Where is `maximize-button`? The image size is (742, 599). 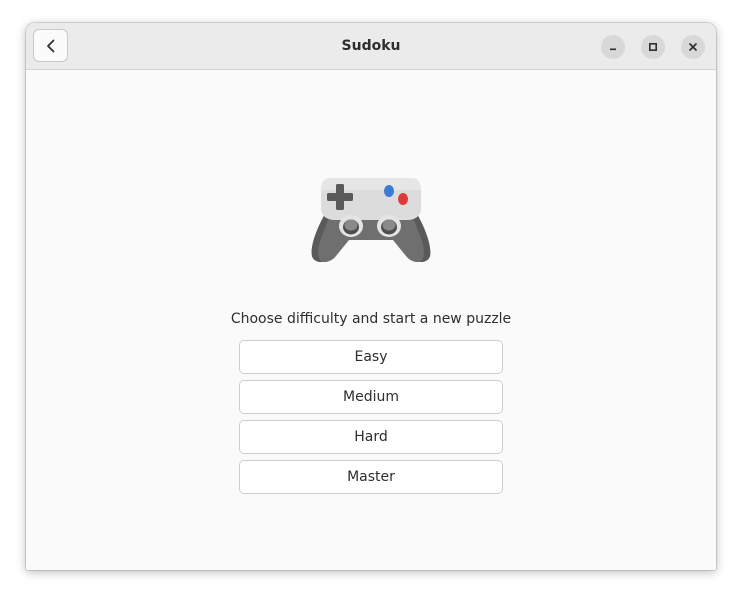
maximize-button is located at coordinates (653, 47).